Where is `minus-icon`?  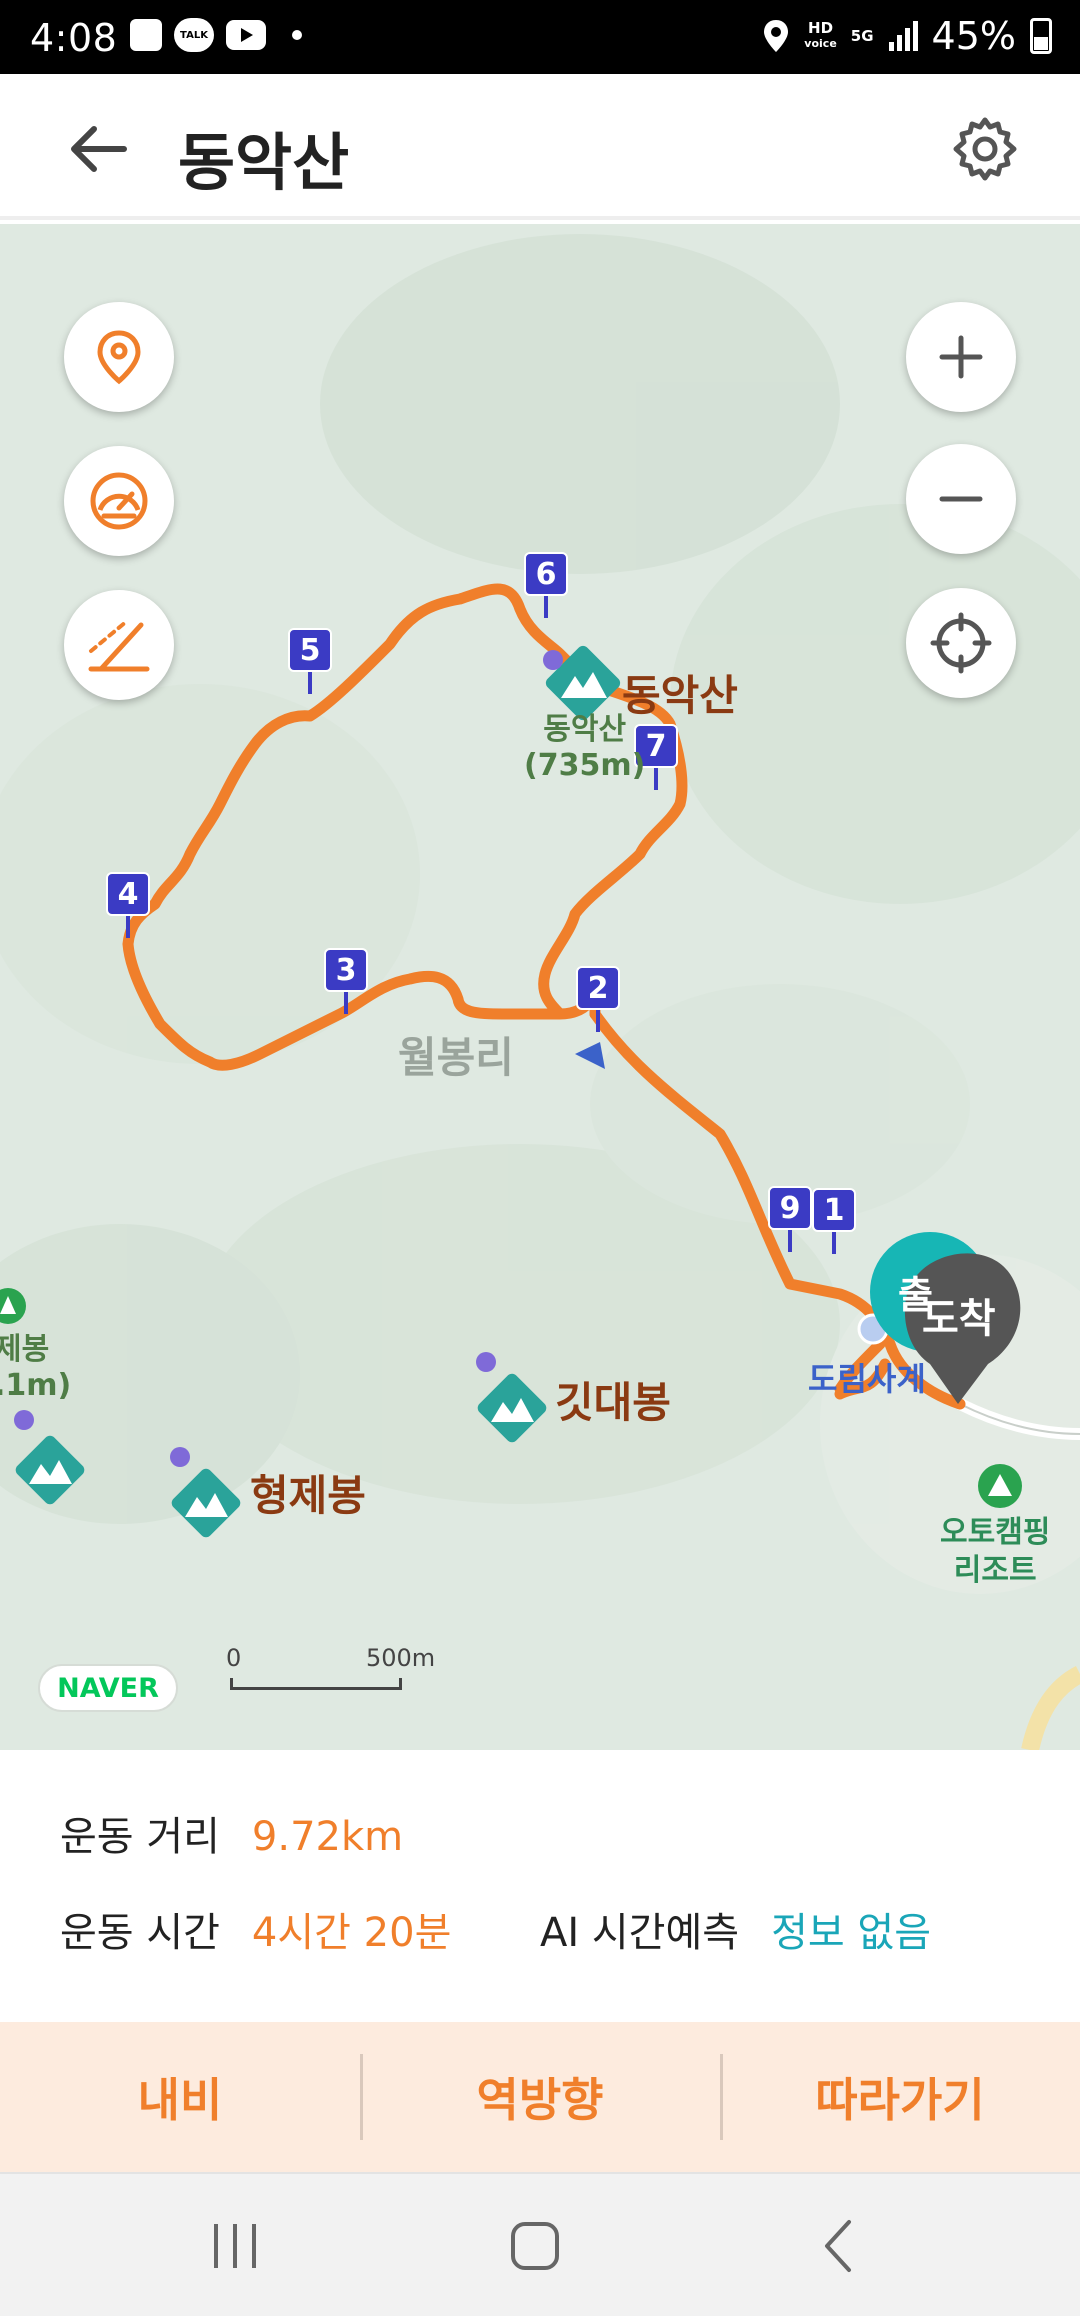
minus-icon is located at coordinates (961, 499).